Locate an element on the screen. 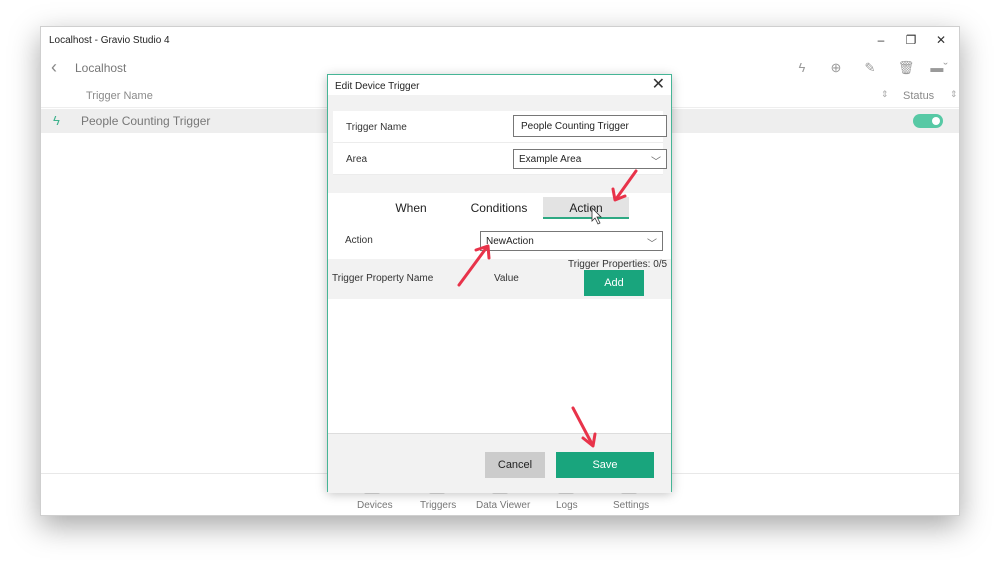 Image resolution: width=1000 pixels, height=569 pixels. nav-title: Localhost is located at coordinates (101, 68).